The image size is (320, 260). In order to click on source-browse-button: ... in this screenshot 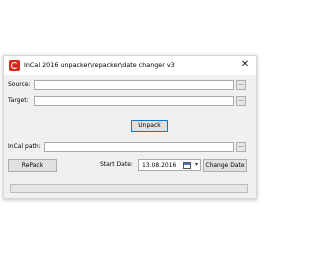, I will do `click(241, 85)`.